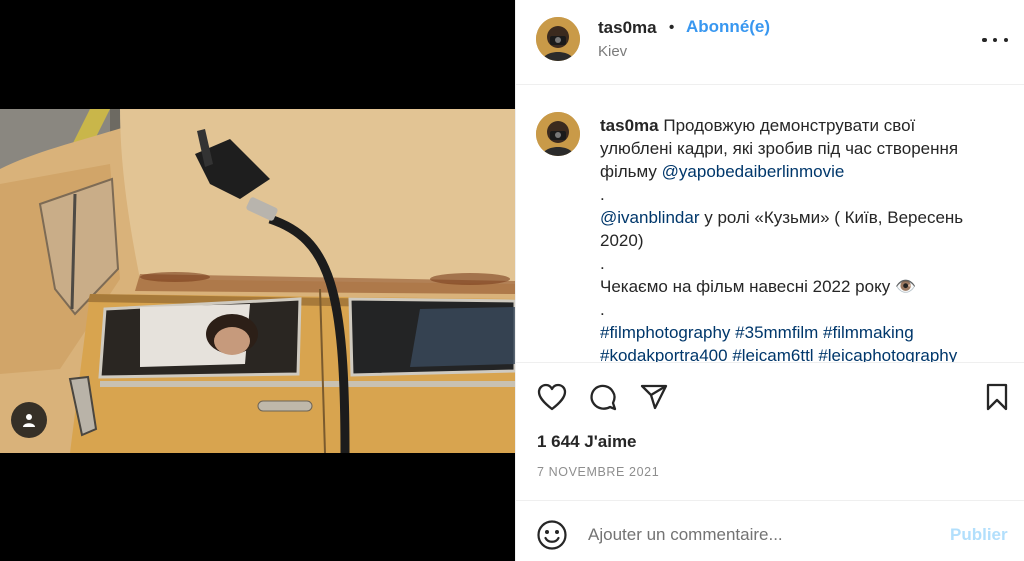 This screenshot has width=1024, height=561. I want to click on post-location: Kiev, so click(612, 51).